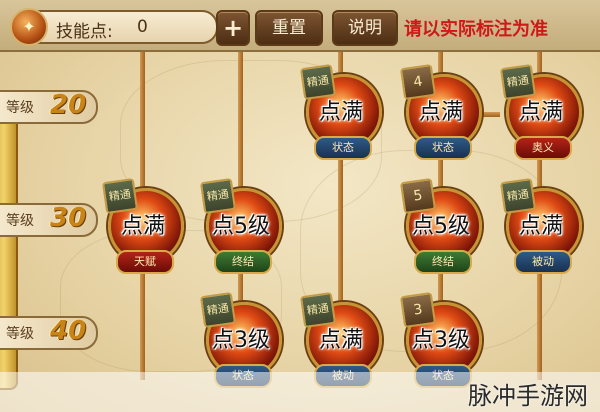 This screenshot has width=600, height=412. I want to click on skill-node: 精通 点满 天赋, so click(142, 226).